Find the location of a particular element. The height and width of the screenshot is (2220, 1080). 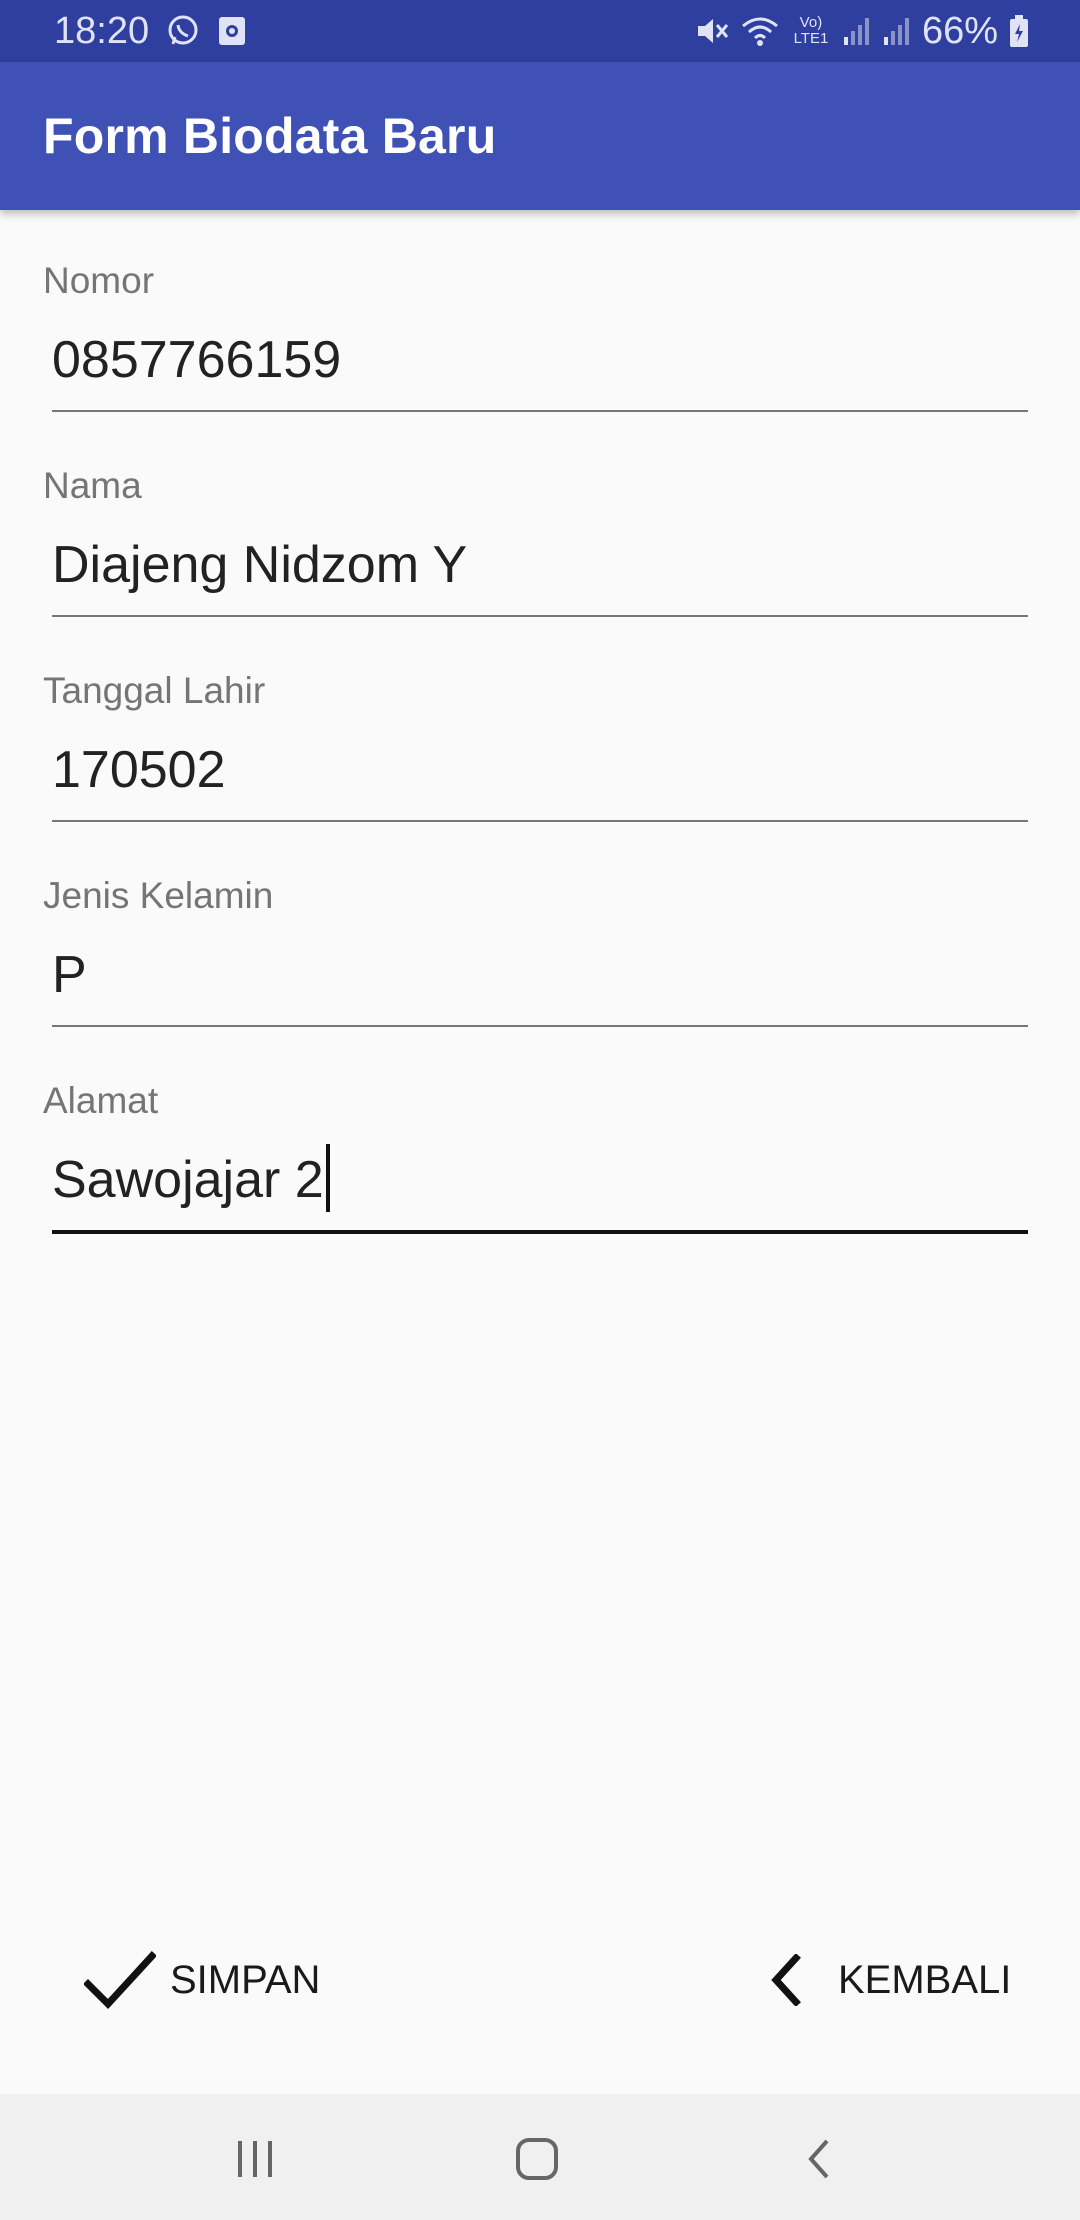

app-bar: Form Biodata Baru is located at coordinates (540, 136).